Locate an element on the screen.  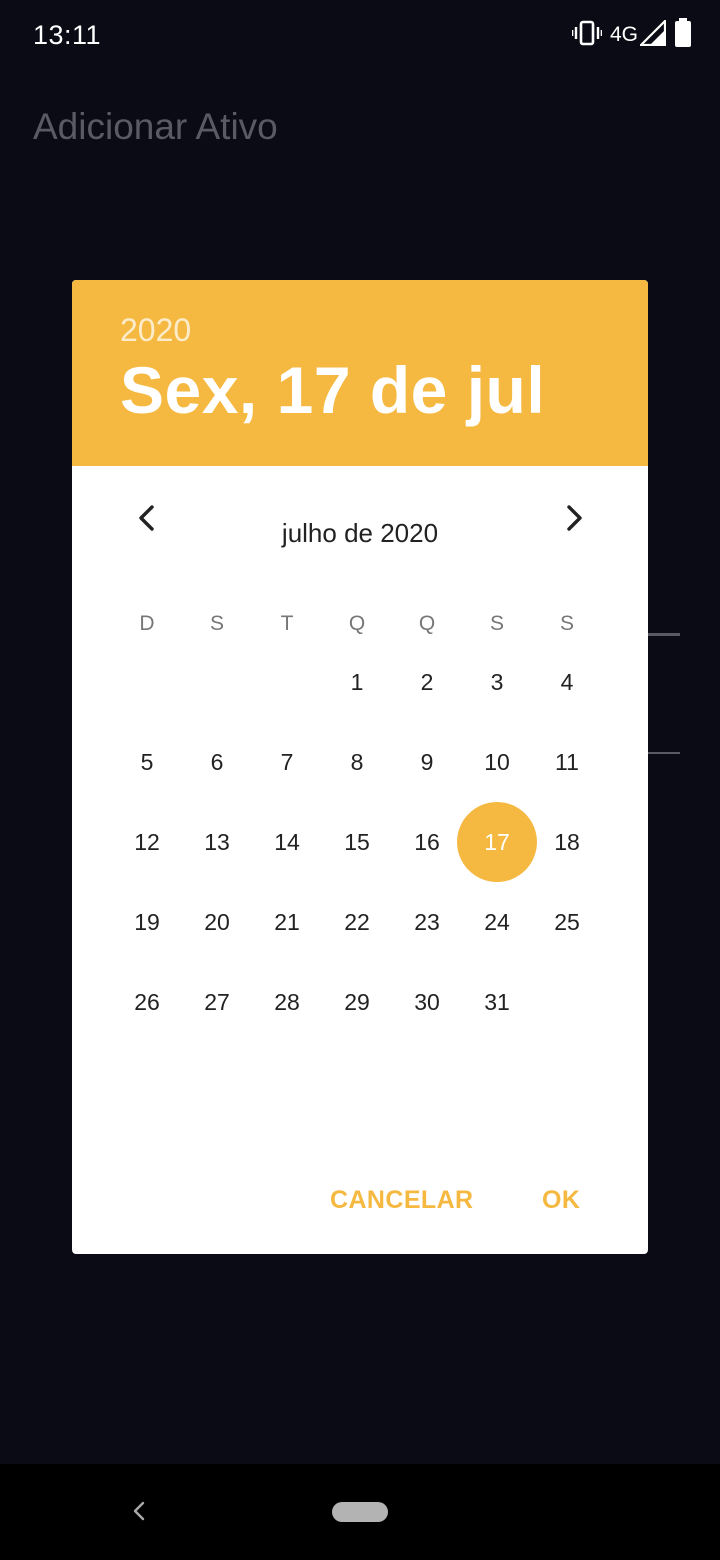
signal-icon is located at coordinates (652, 34).